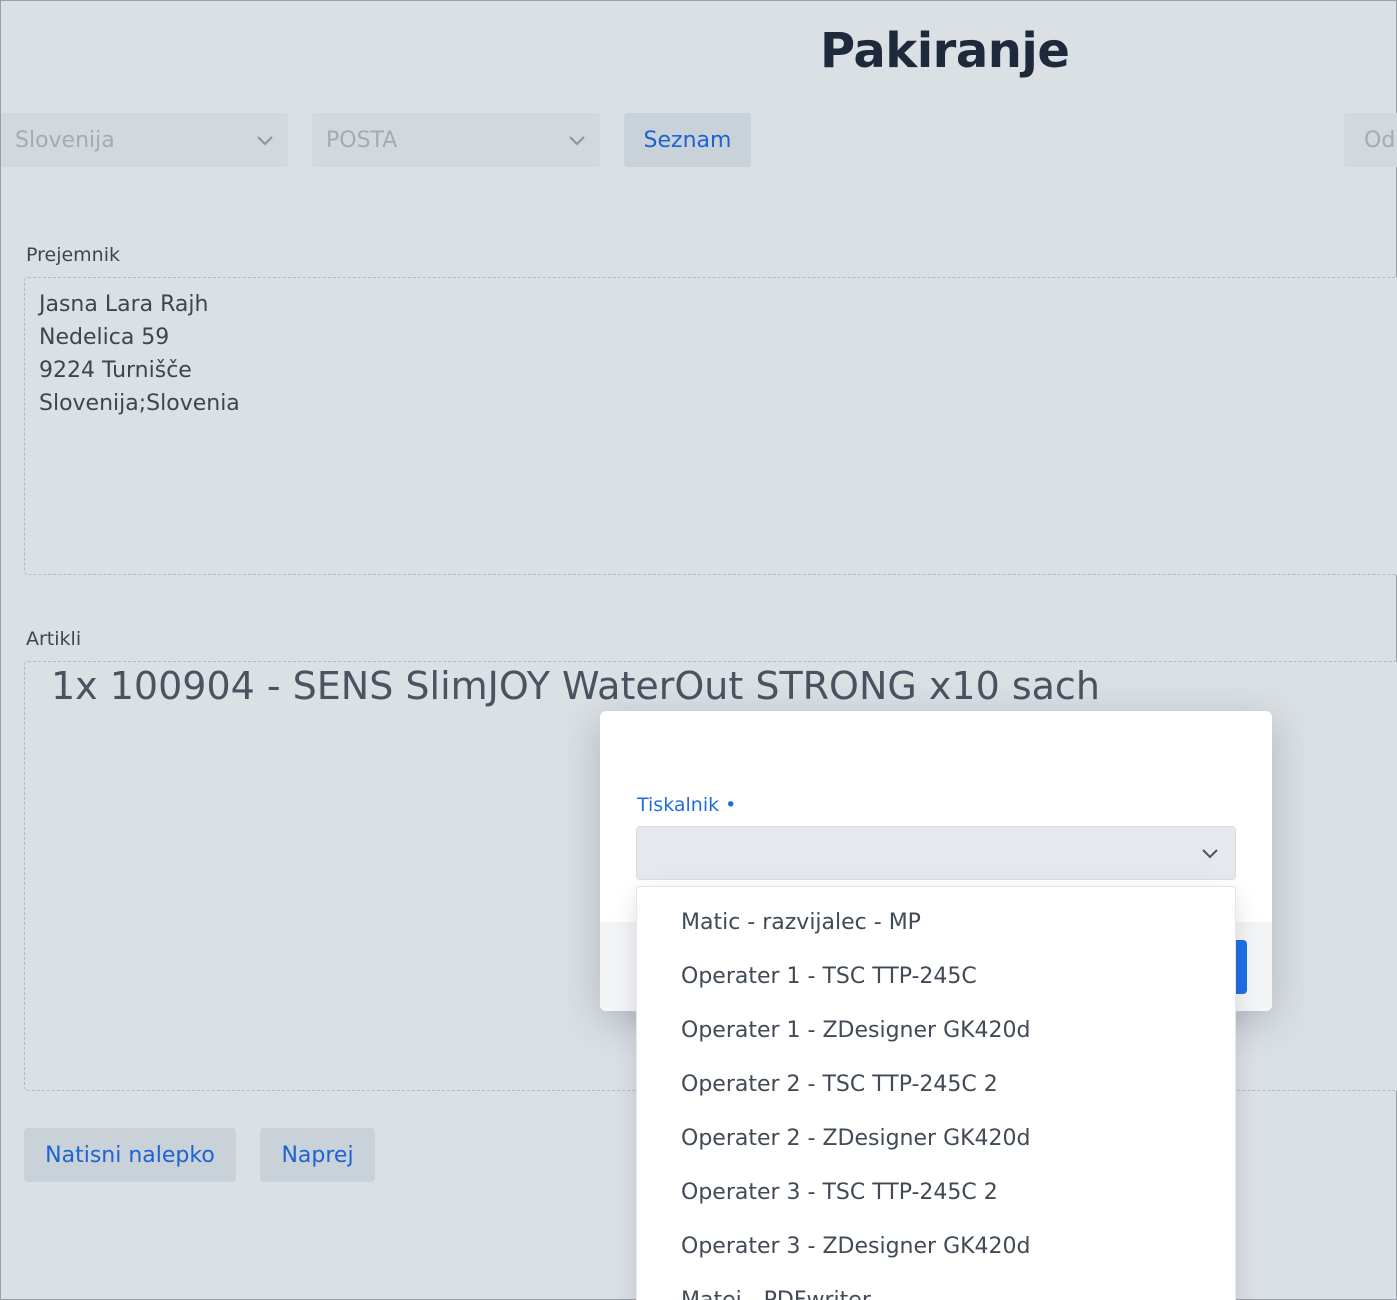  Describe the element at coordinates (945, 51) in the screenshot. I see `page-title: Pakiranje` at that location.